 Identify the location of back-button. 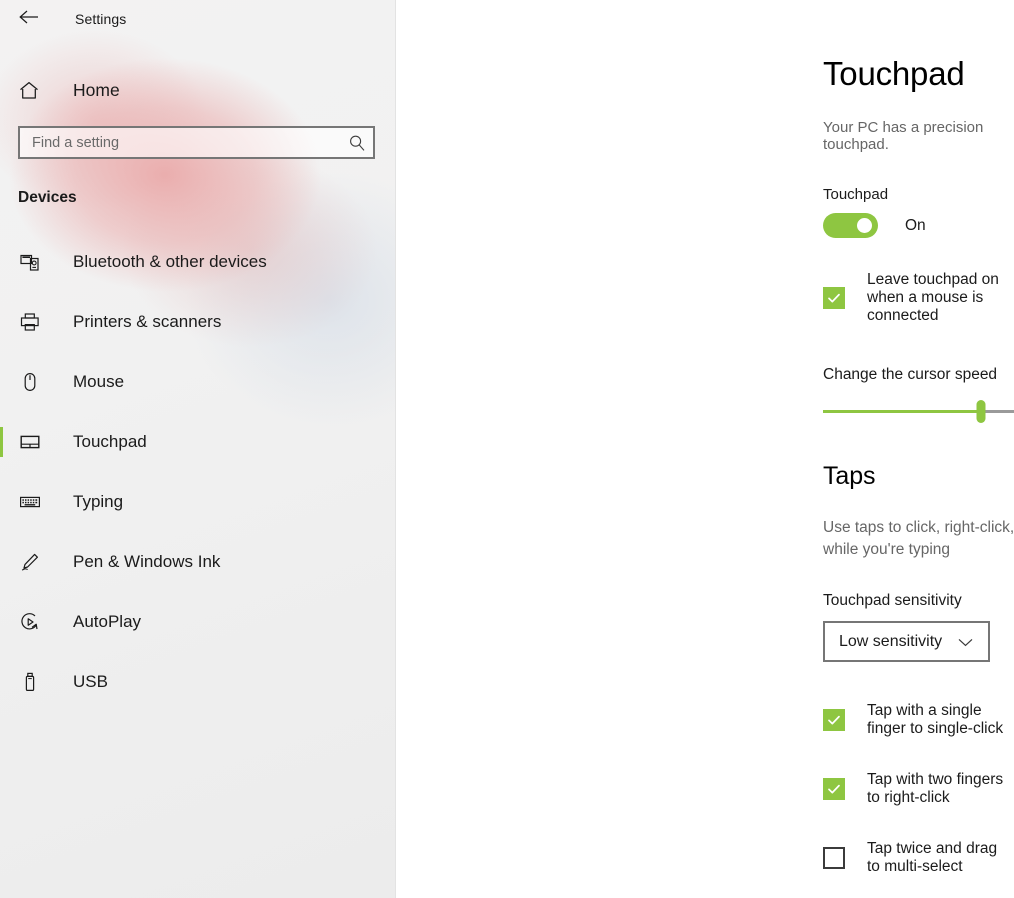
(29, 19).